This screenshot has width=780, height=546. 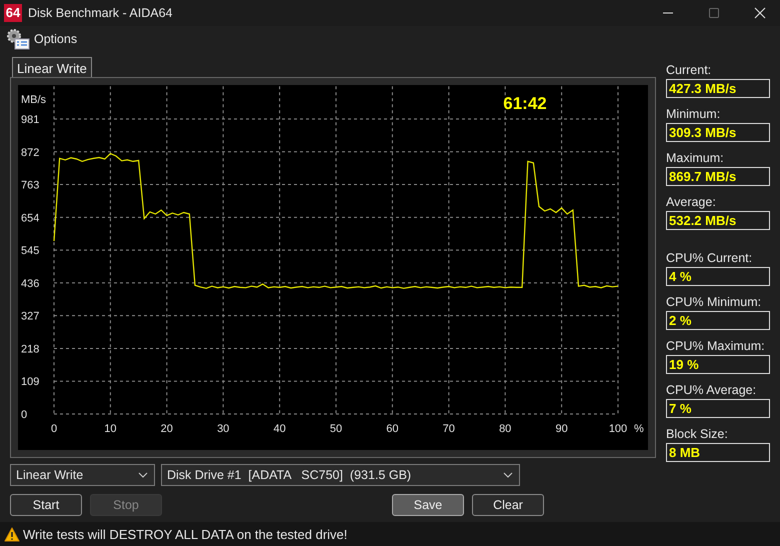 I want to click on tick-label: 545, so click(x=30, y=251).